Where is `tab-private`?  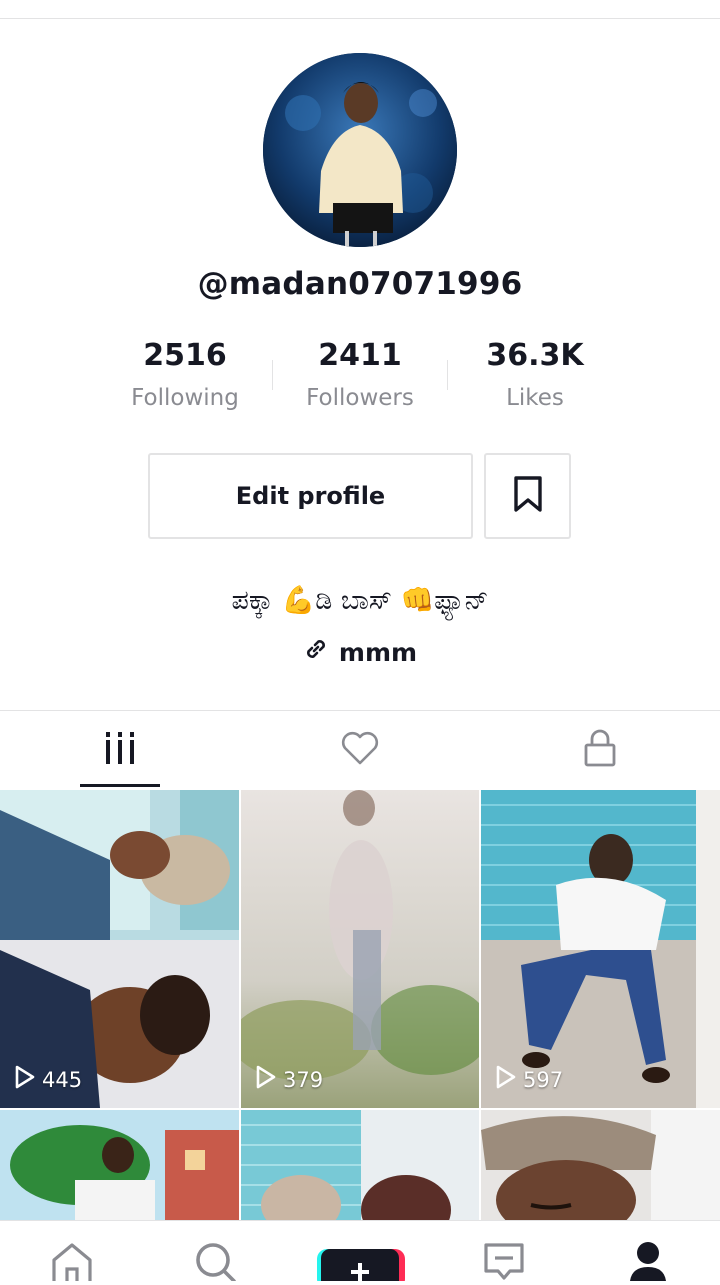
tab-private is located at coordinates (600, 750).